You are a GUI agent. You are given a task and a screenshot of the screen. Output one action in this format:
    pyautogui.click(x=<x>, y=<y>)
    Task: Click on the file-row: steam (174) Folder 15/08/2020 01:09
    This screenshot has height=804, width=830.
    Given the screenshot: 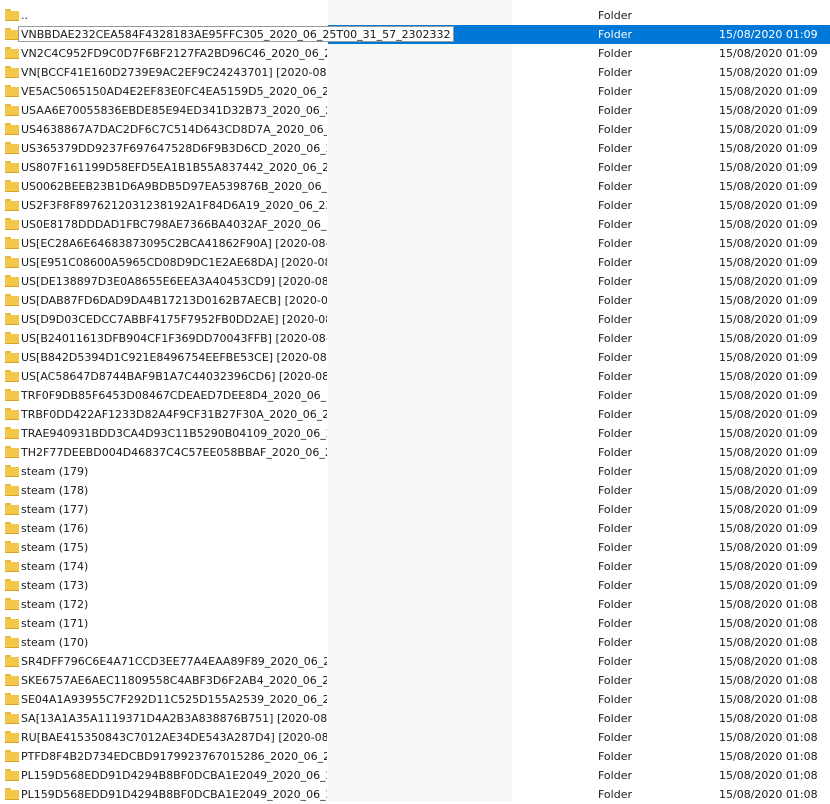 What is the action you would take?
    pyautogui.click(x=415, y=566)
    